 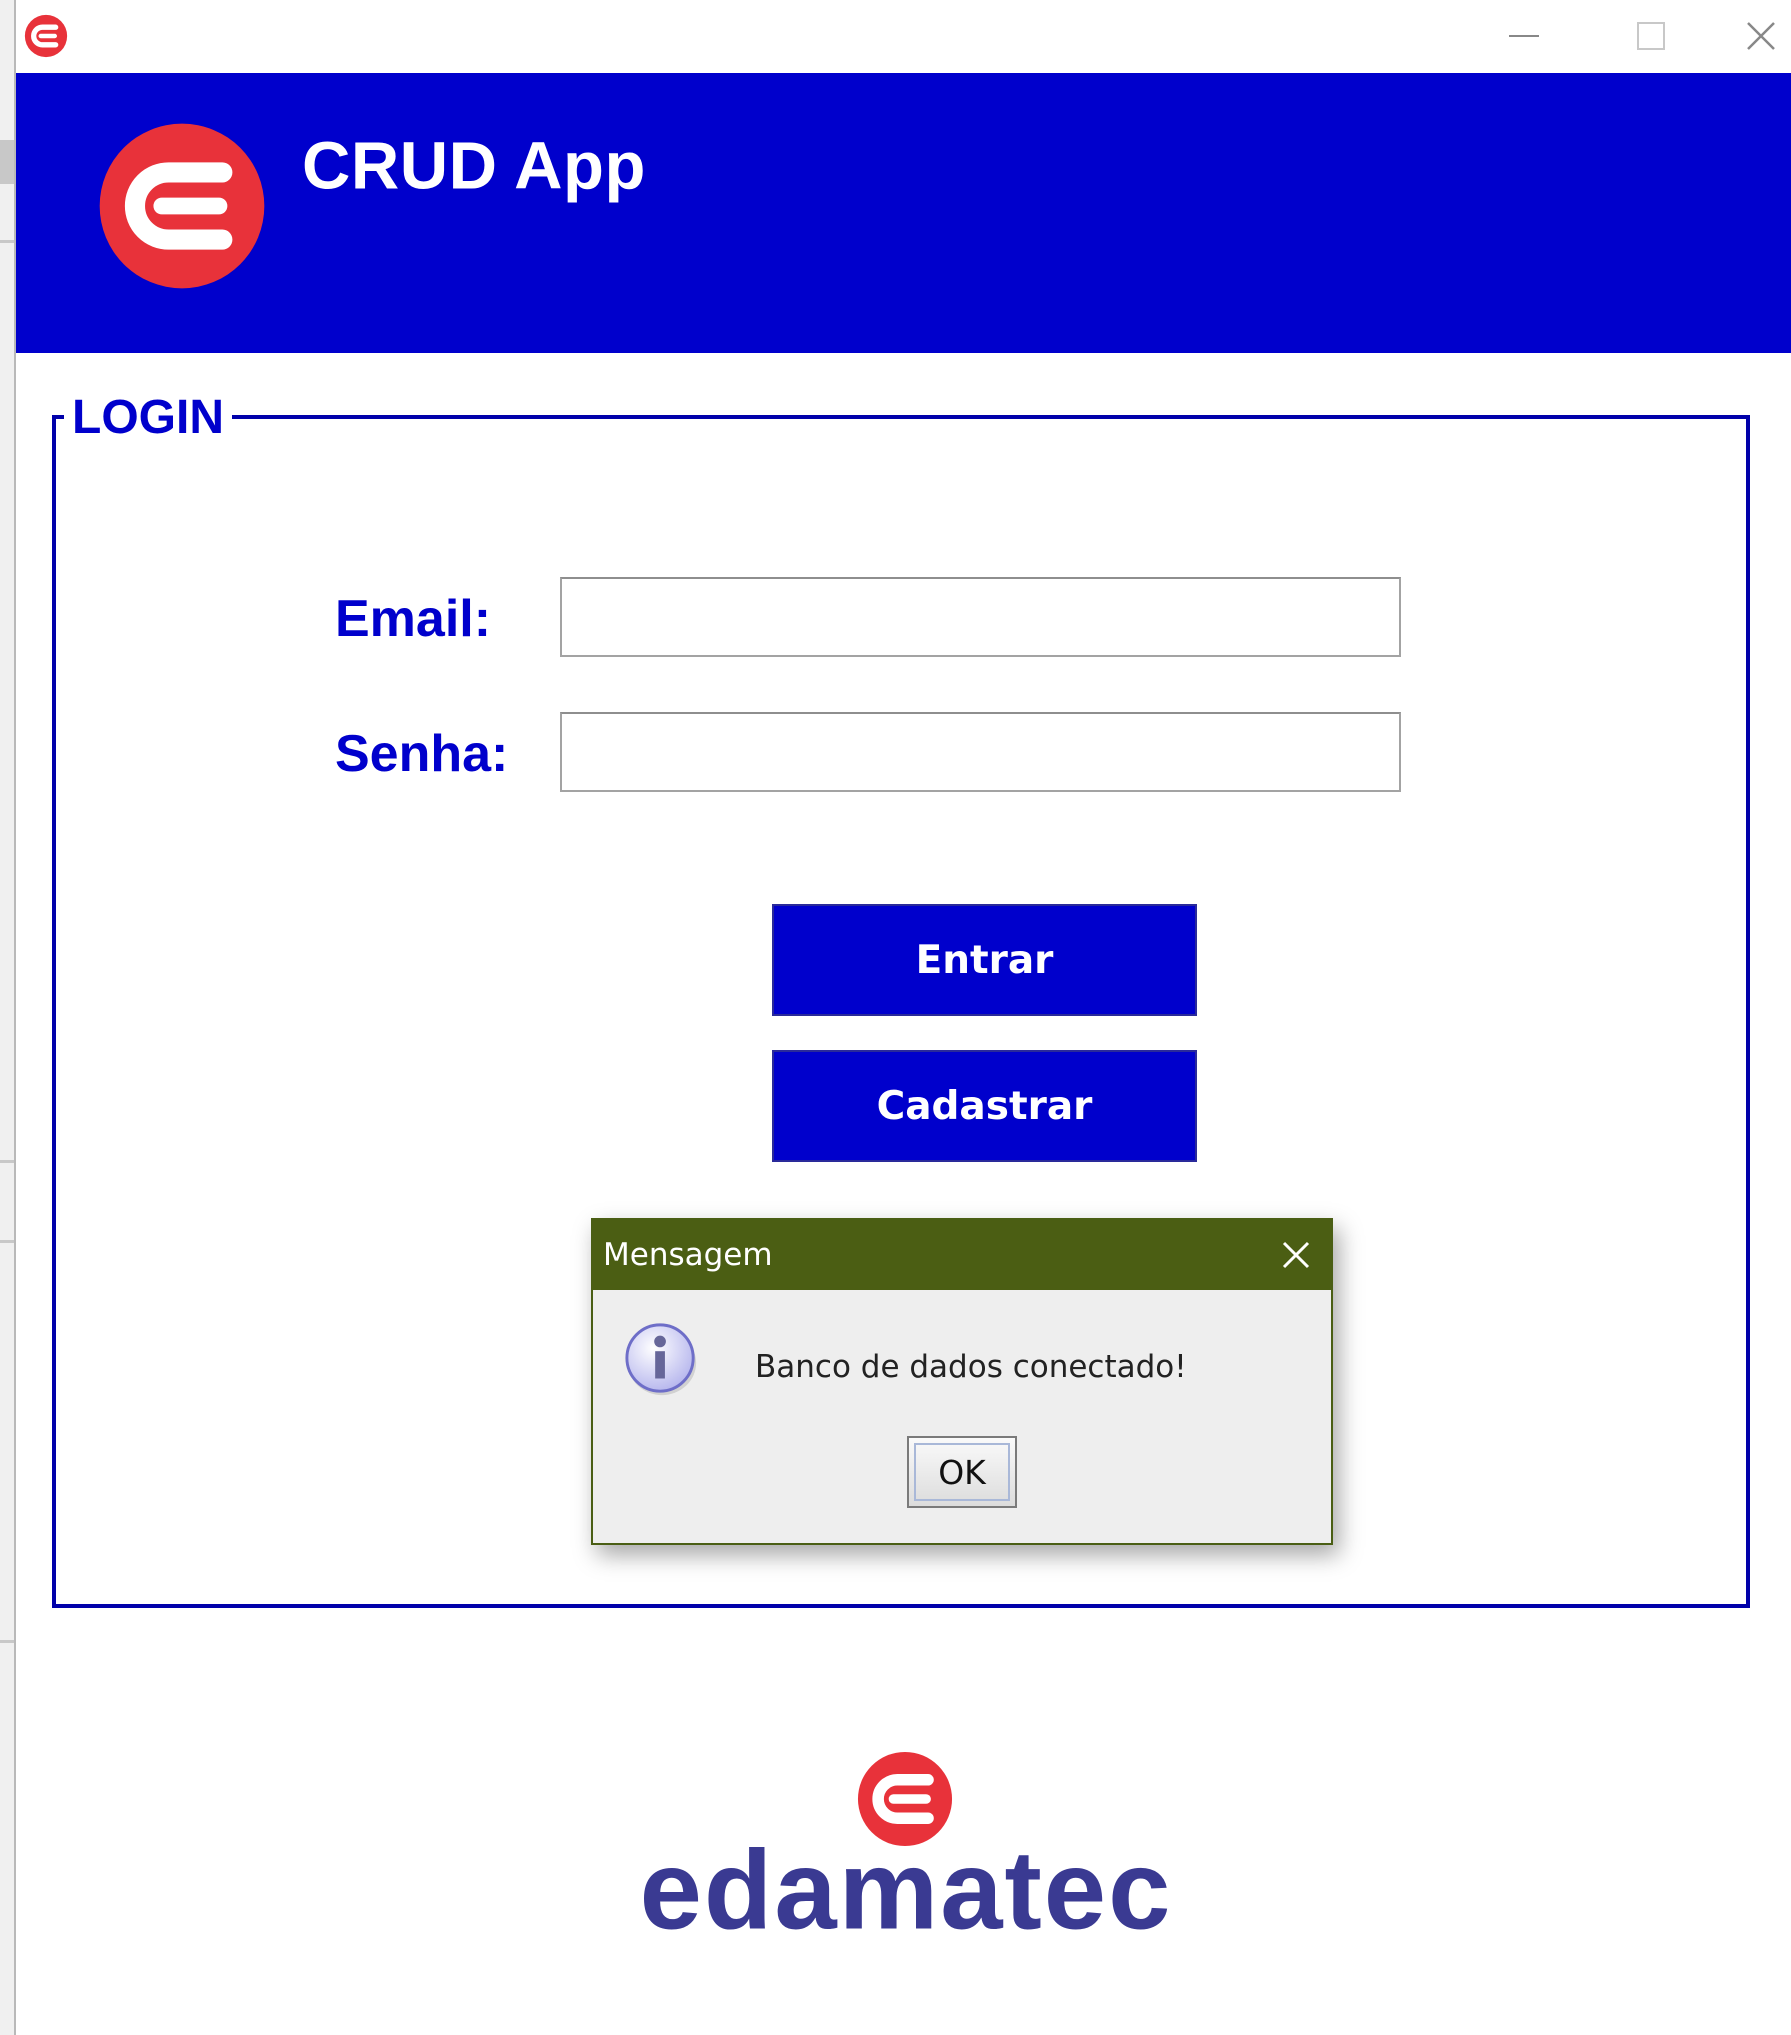 I want to click on app-logo-icon, so click(x=46, y=36).